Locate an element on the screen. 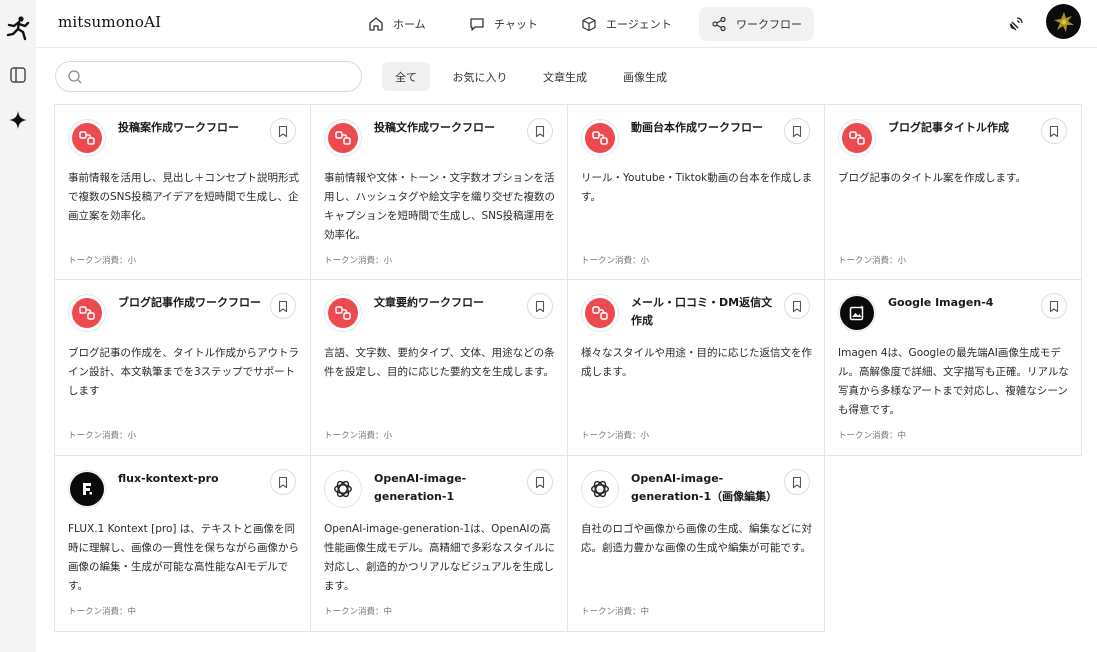 The image size is (1097, 652). home-icon is located at coordinates (376, 24).